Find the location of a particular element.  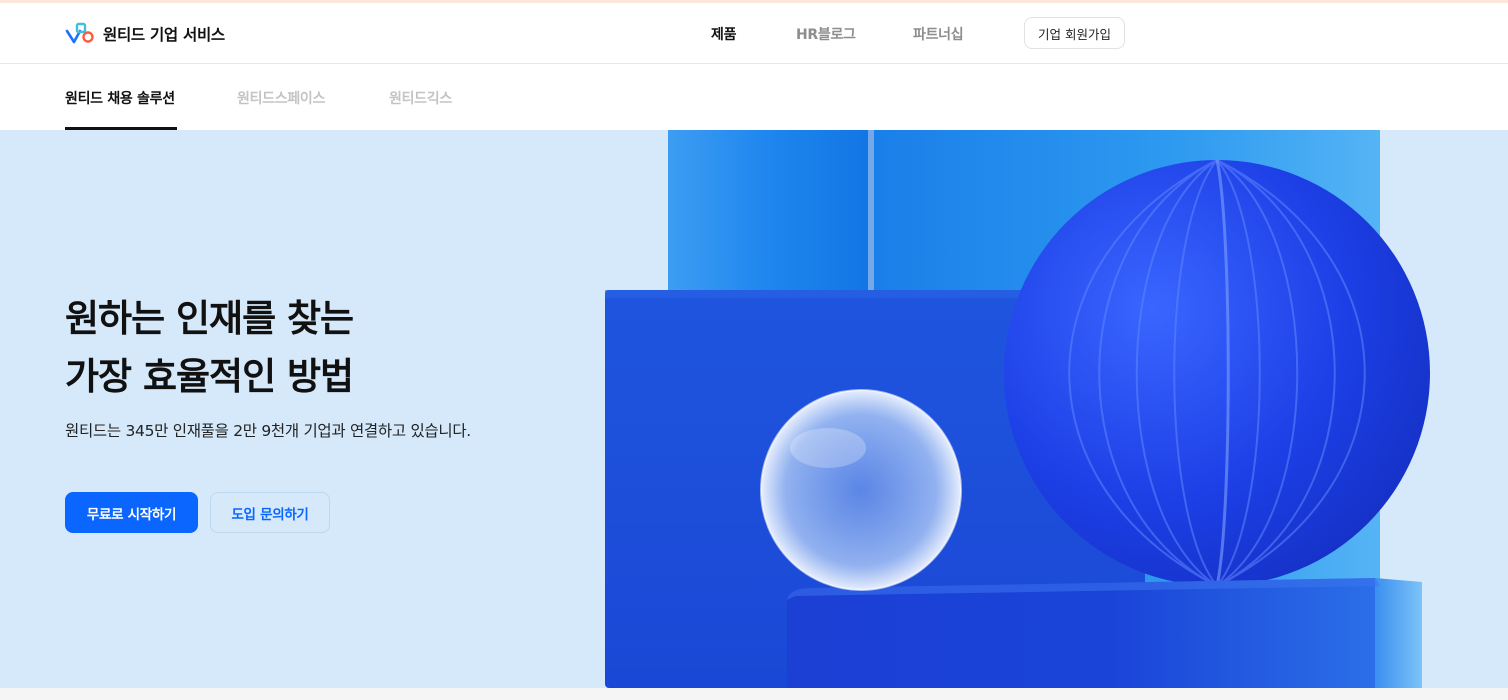

top-header: 원티드 기업 서비스 제품 HR블로그 파트너십 기업 회원가입 is located at coordinates (754, 33).